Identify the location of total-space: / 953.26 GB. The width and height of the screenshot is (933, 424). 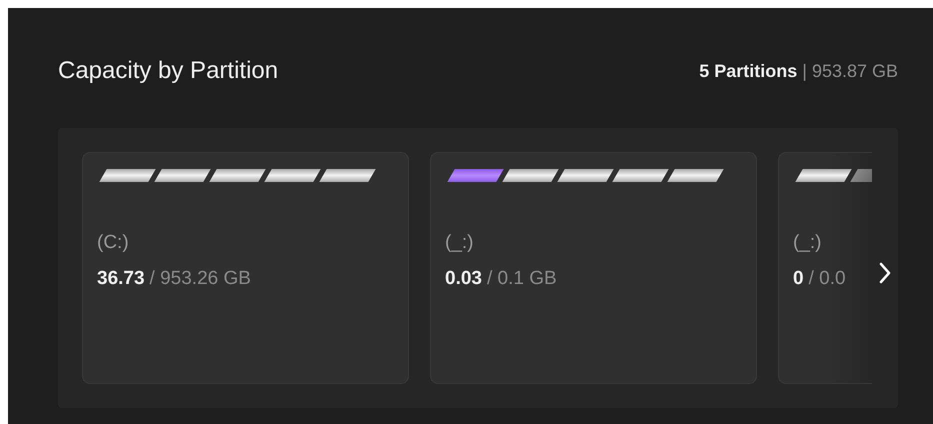
(200, 279).